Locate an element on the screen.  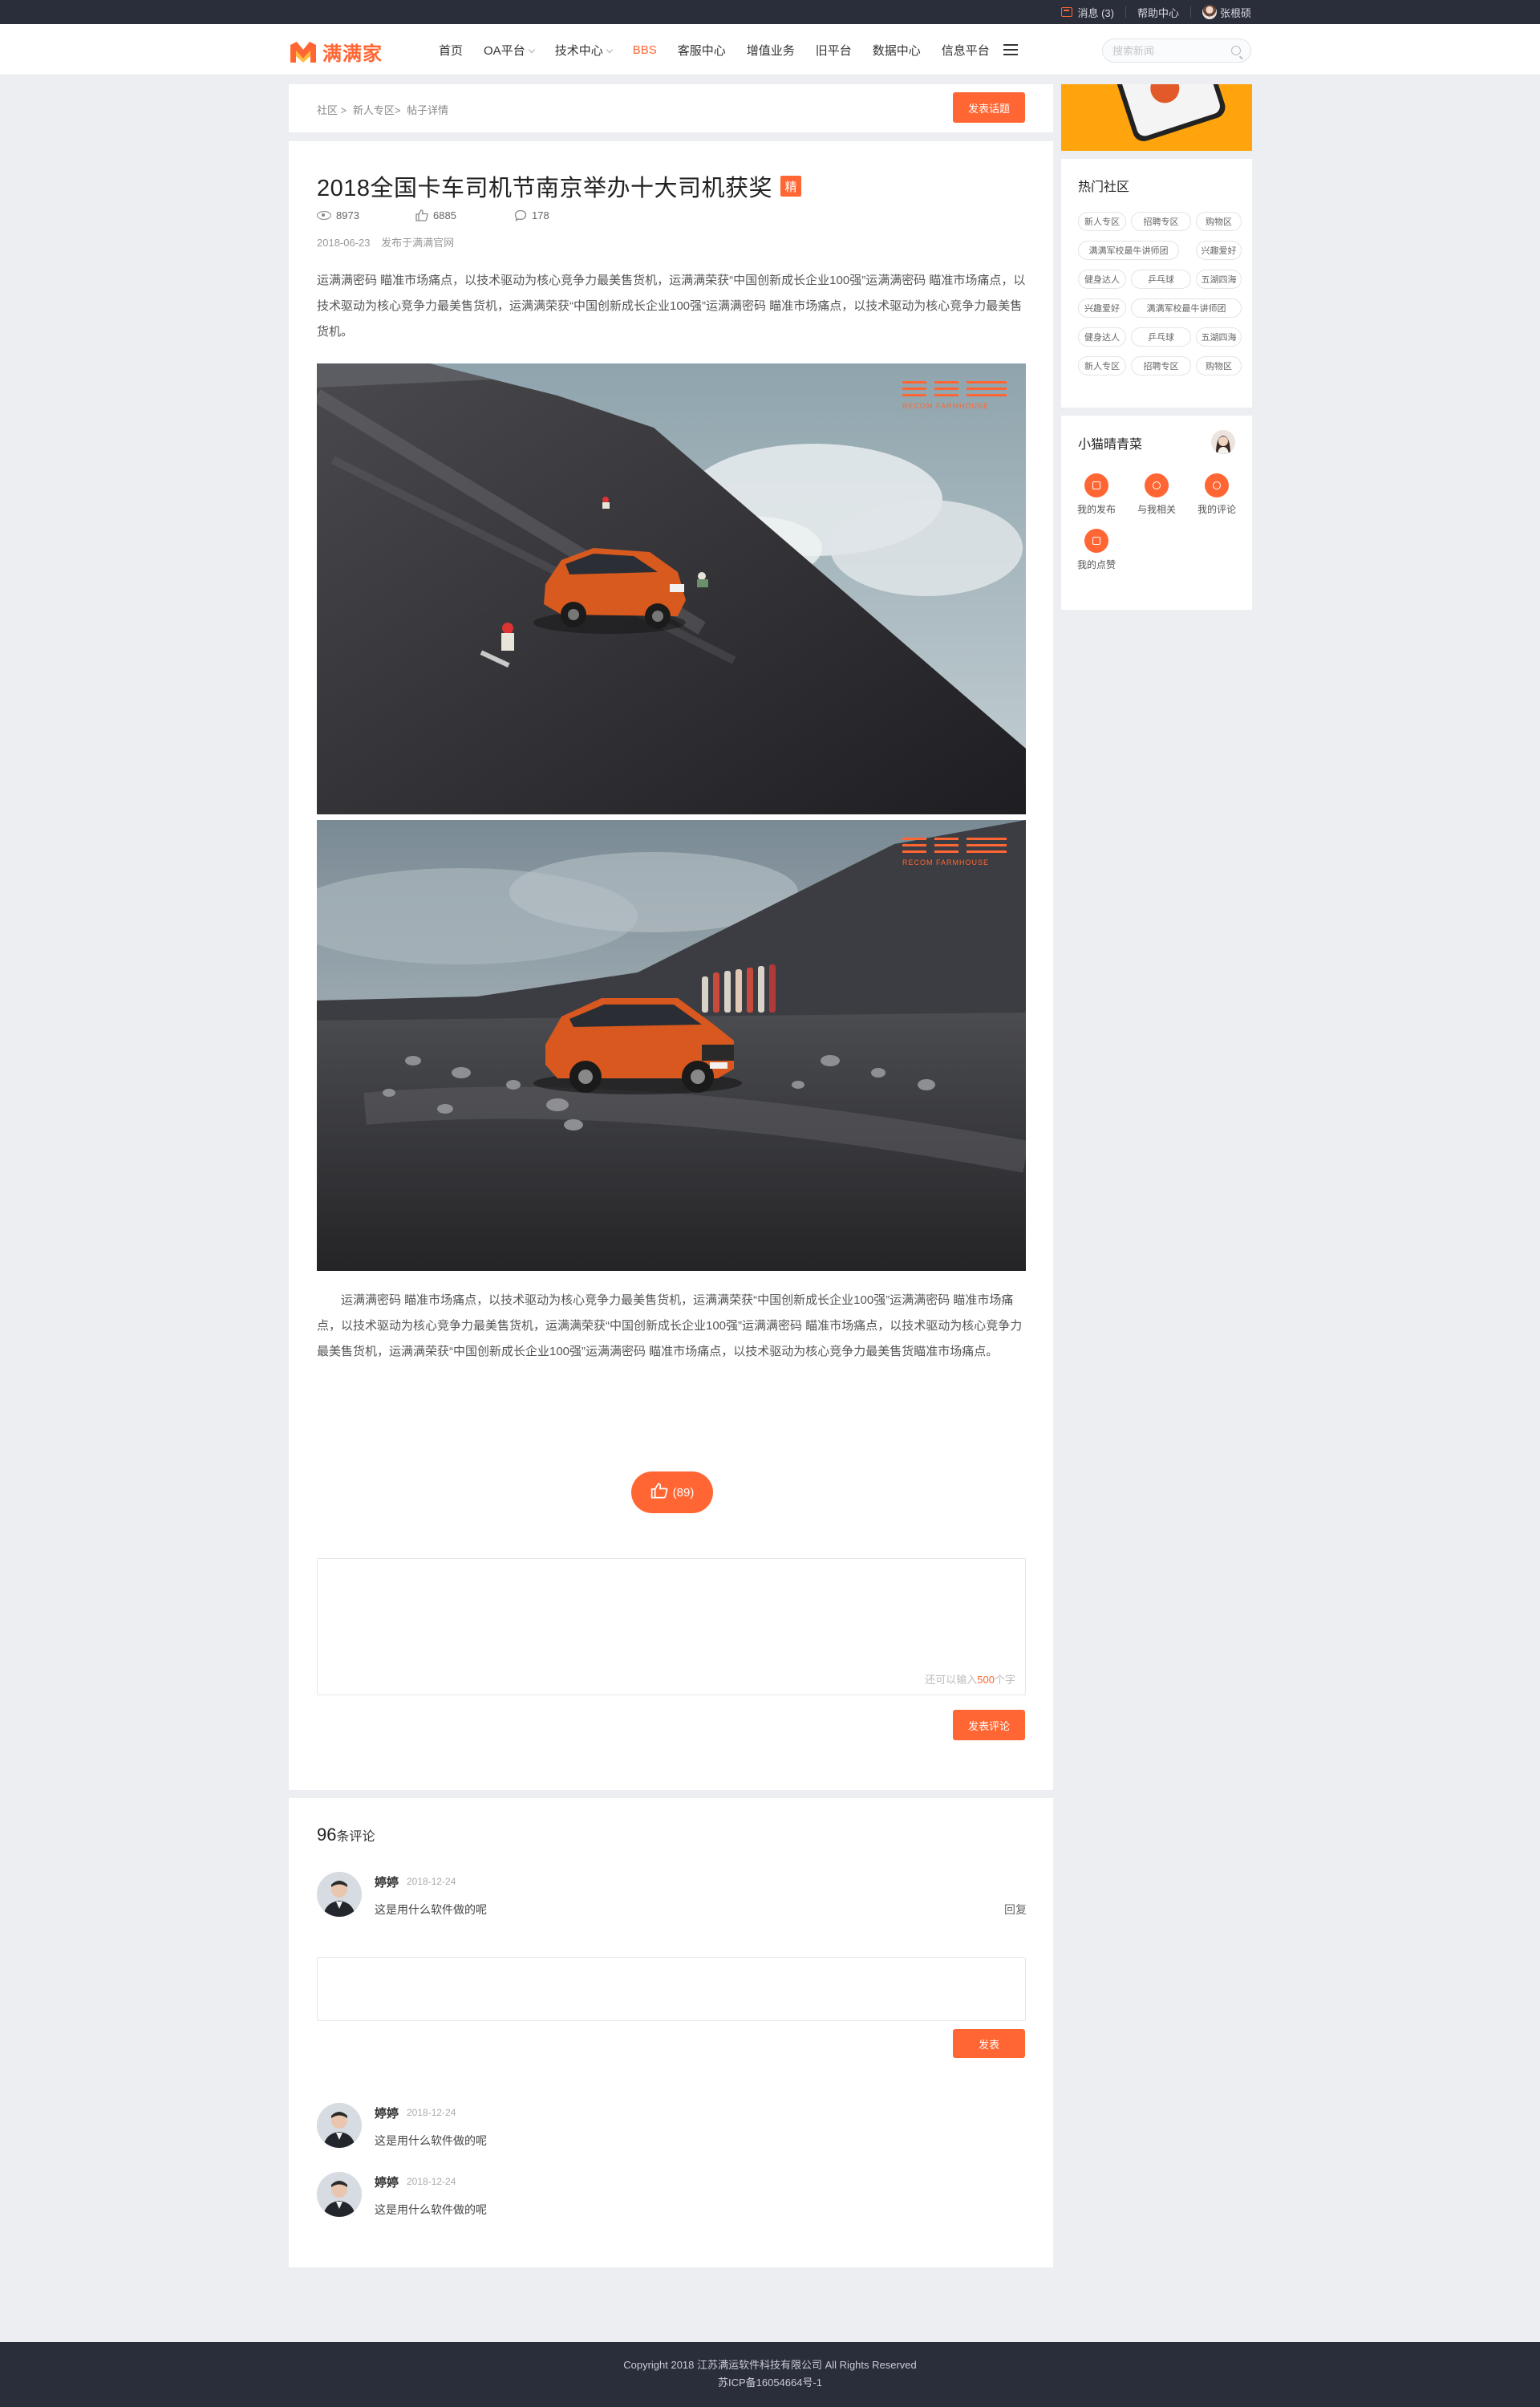
post-comment-button: 发表评论 is located at coordinates (989, 1725).